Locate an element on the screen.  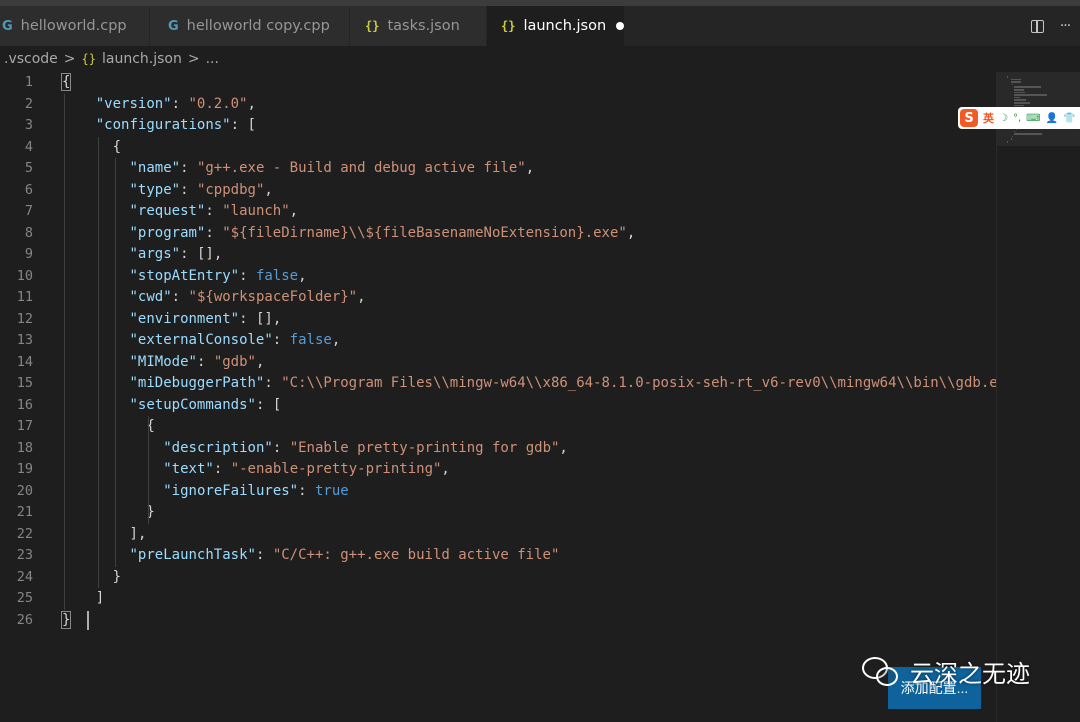
unsaved-changes-dot-icon is located at coordinates (620, 26).